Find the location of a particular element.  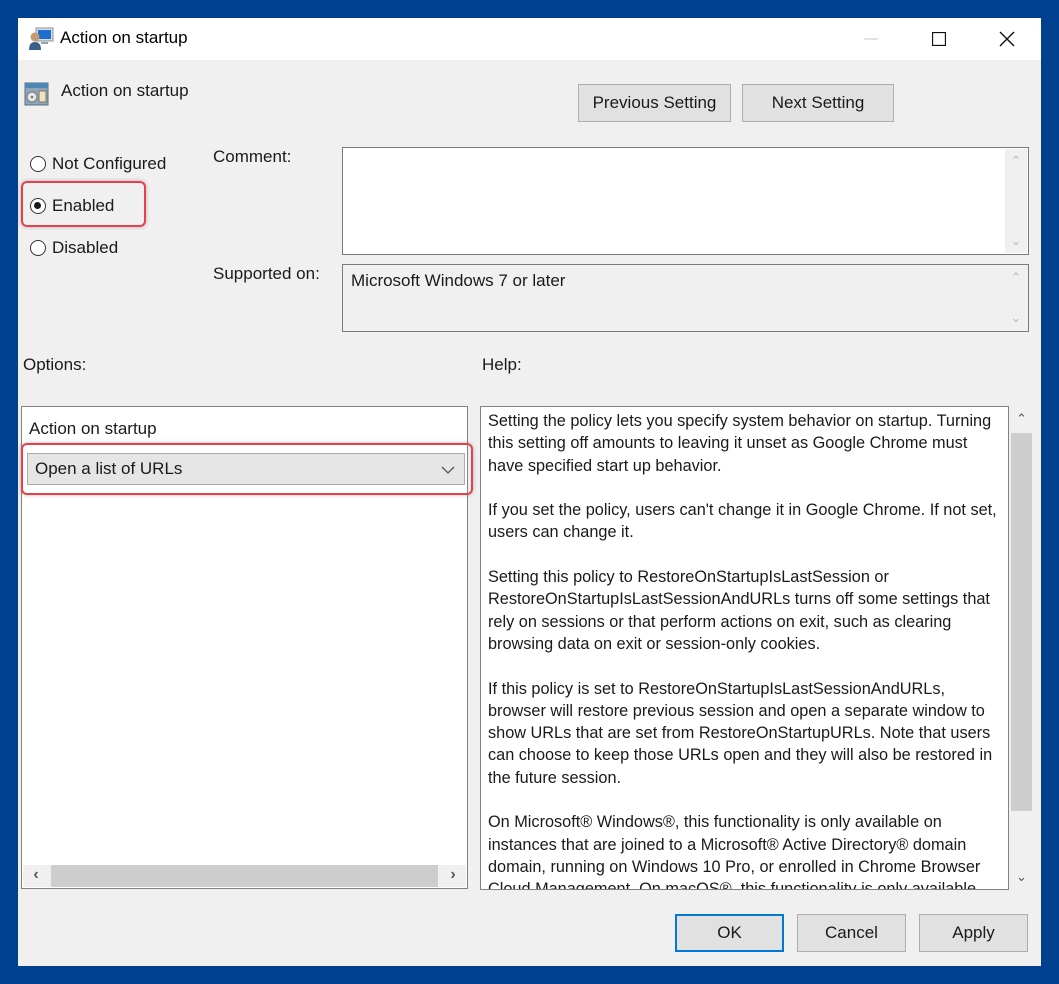

next-setting-button: Next Setting is located at coordinates (818, 103).